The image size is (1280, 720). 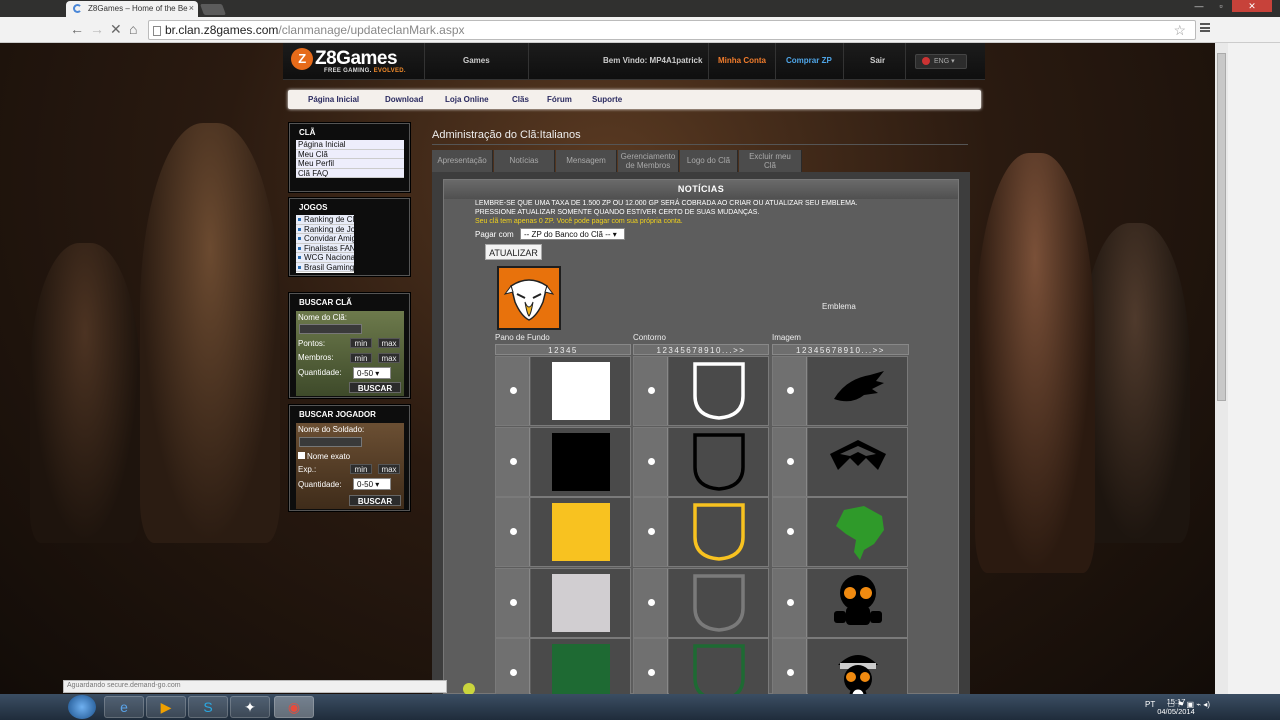 I want to click on menu-clans: Clãs, so click(x=520, y=99).